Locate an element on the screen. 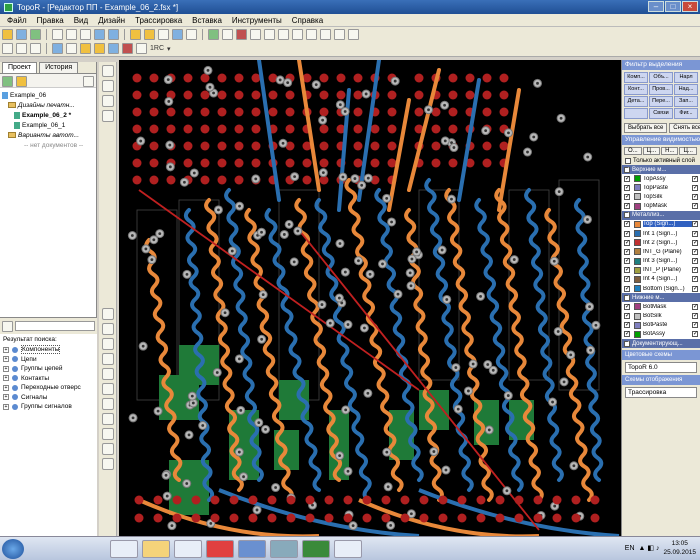 Image resolution: width=700 pixels, height=560 pixels. taskbar-office-icon is located at coordinates (220, 549).